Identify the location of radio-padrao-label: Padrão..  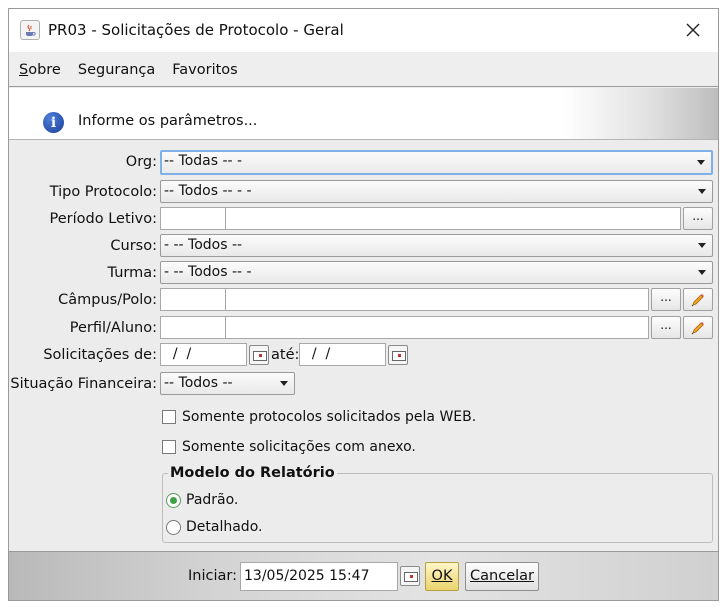
(212, 500).